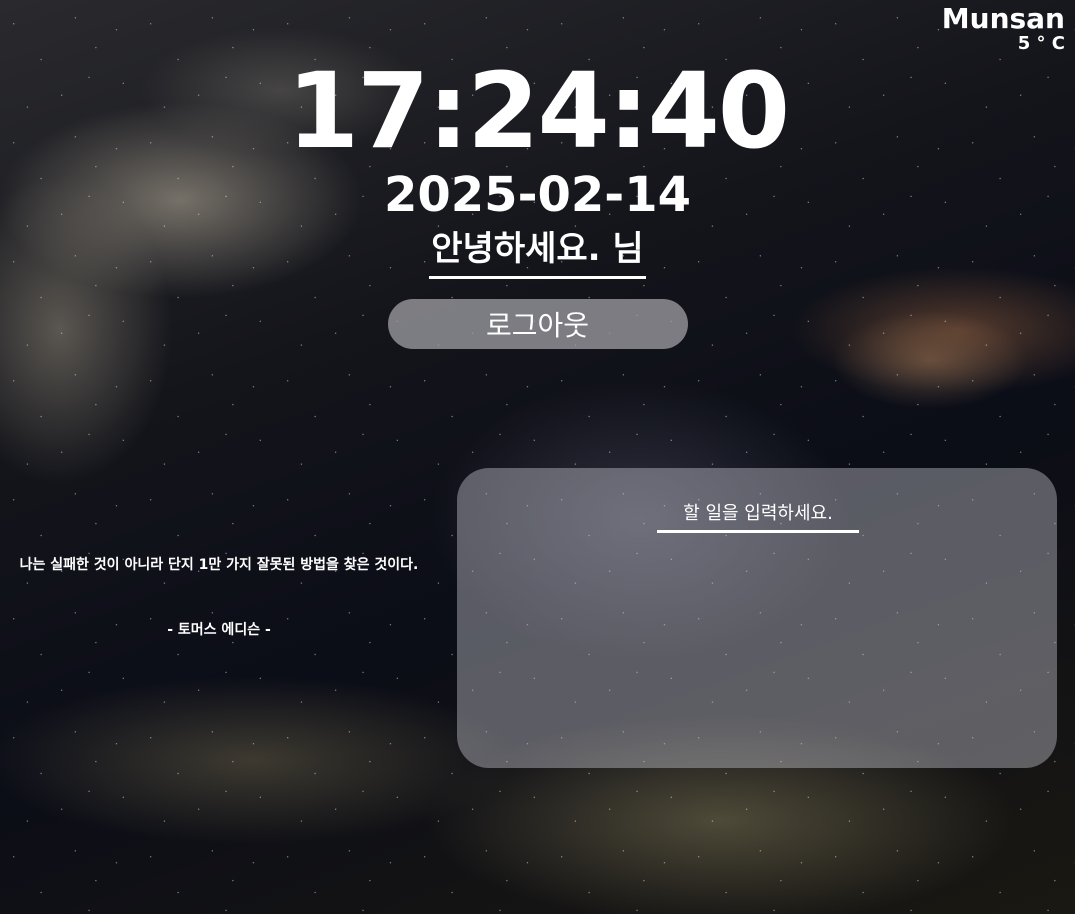 Image resolution: width=1075 pixels, height=914 pixels. Describe the element at coordinates (537, 324) in the screenshot. I see `logout-button: 로그아웃` at that location.